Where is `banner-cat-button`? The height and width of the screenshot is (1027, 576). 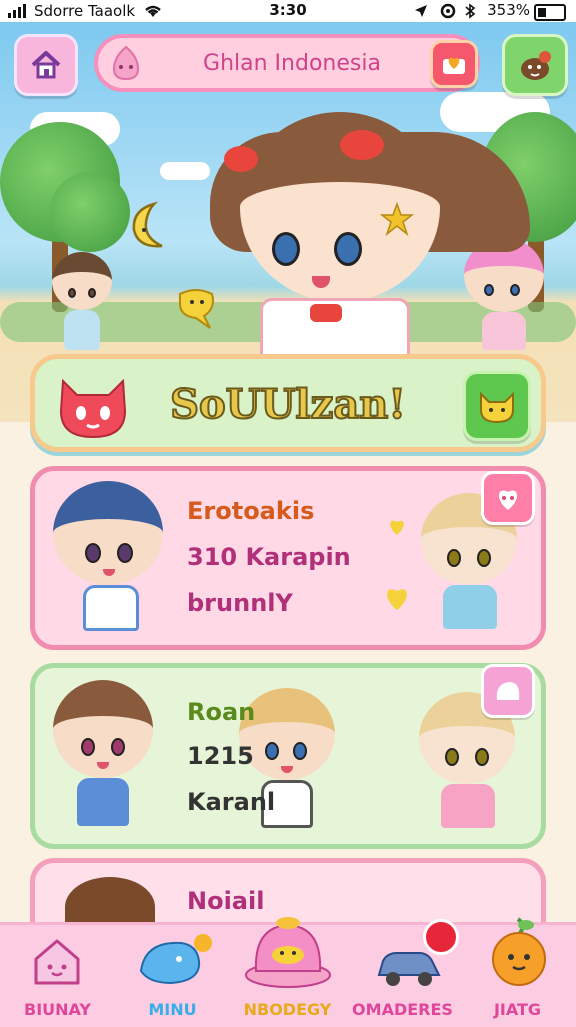 banner-cat-button is located at coordinates (497, 406).